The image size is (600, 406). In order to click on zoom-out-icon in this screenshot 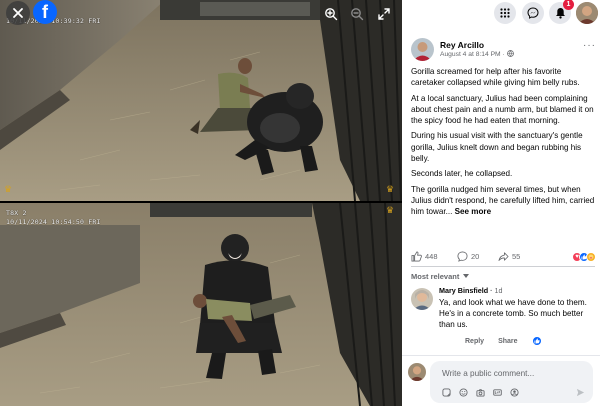, I will do `click(357, 14)`.